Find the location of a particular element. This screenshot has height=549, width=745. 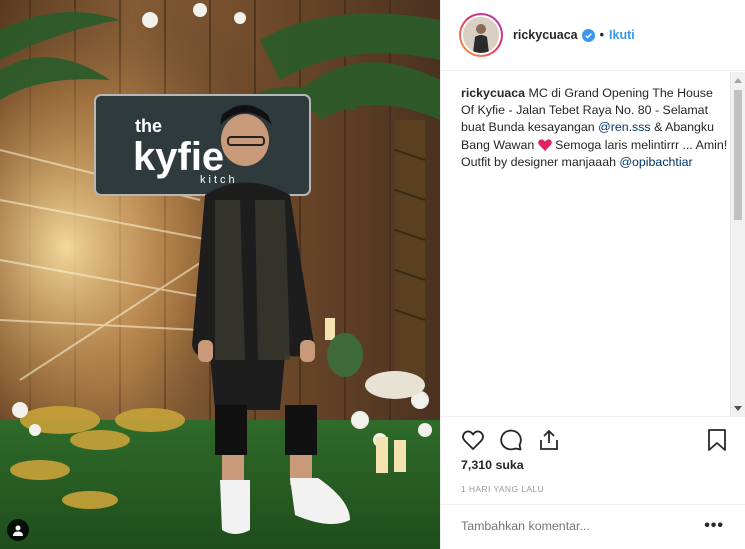

avatar is located at coordinates (481, 35).